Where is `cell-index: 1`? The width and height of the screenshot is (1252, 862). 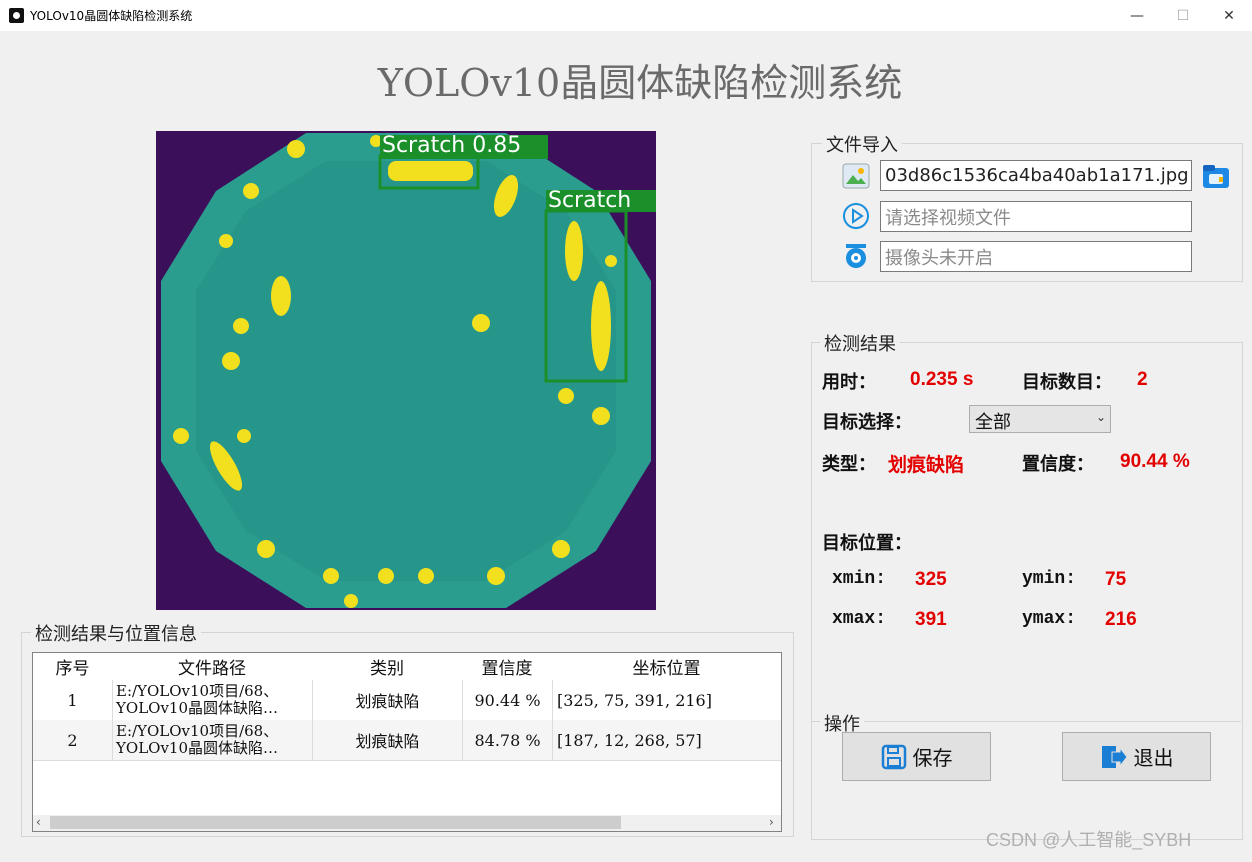
cell-index: 1 is located at coordinates (73, 700).